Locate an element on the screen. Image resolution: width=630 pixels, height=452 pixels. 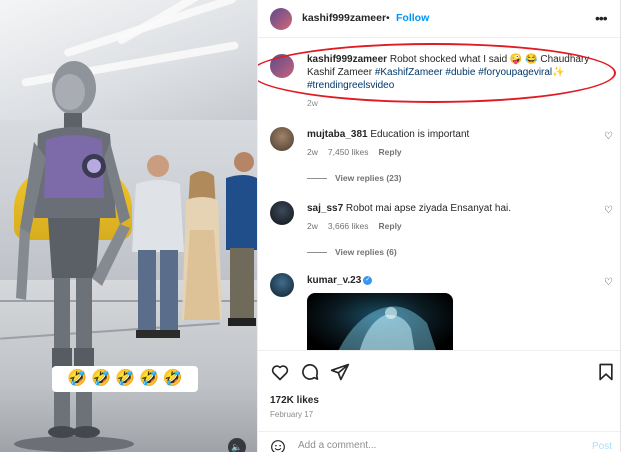
heart-icon is located at coordinates (280, 372).